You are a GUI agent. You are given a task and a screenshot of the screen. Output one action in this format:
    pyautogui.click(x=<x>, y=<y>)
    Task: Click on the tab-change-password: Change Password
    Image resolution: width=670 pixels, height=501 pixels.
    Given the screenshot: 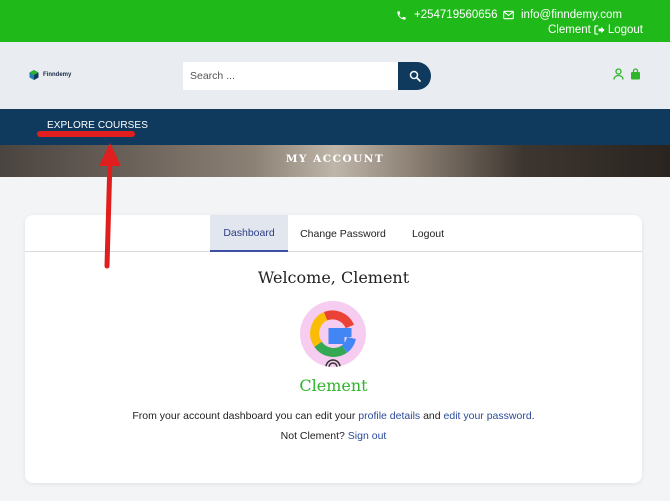 What is the action you would take?
    pyautogui.click(x=343, y=233)
    